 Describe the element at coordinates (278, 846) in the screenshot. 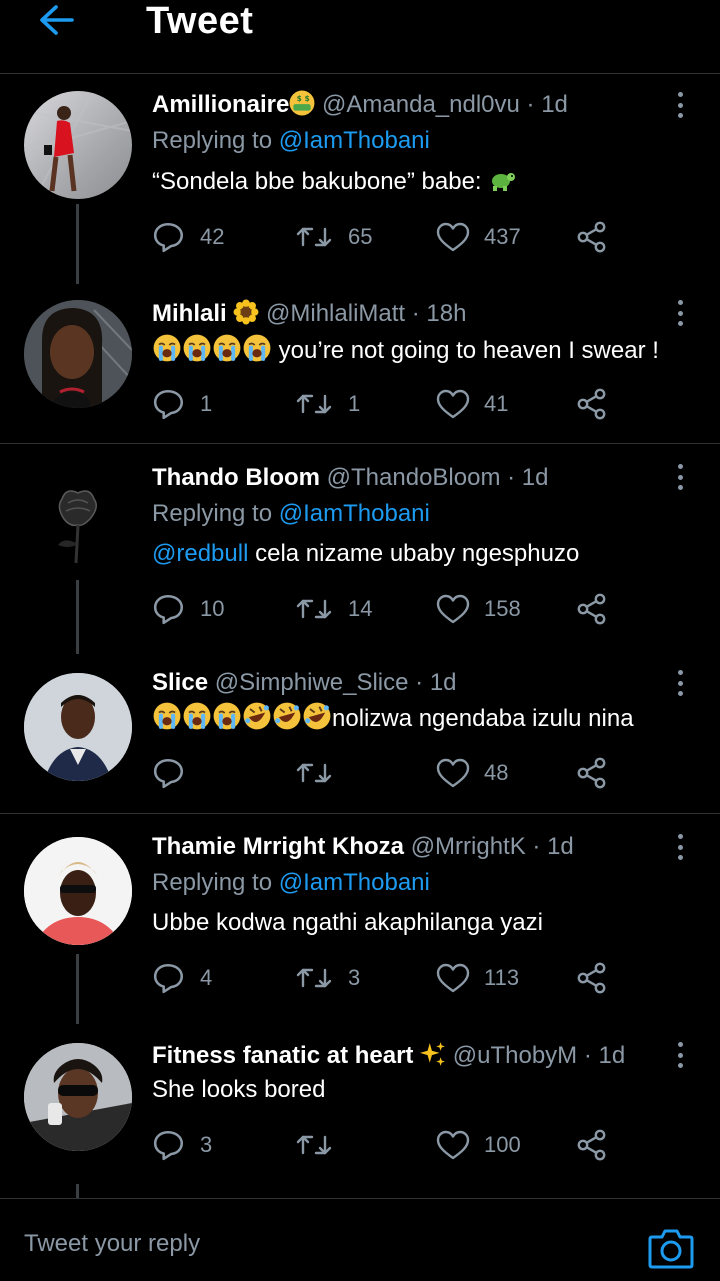

I see `display-name: Thamie Mrright Khoza` at that location.